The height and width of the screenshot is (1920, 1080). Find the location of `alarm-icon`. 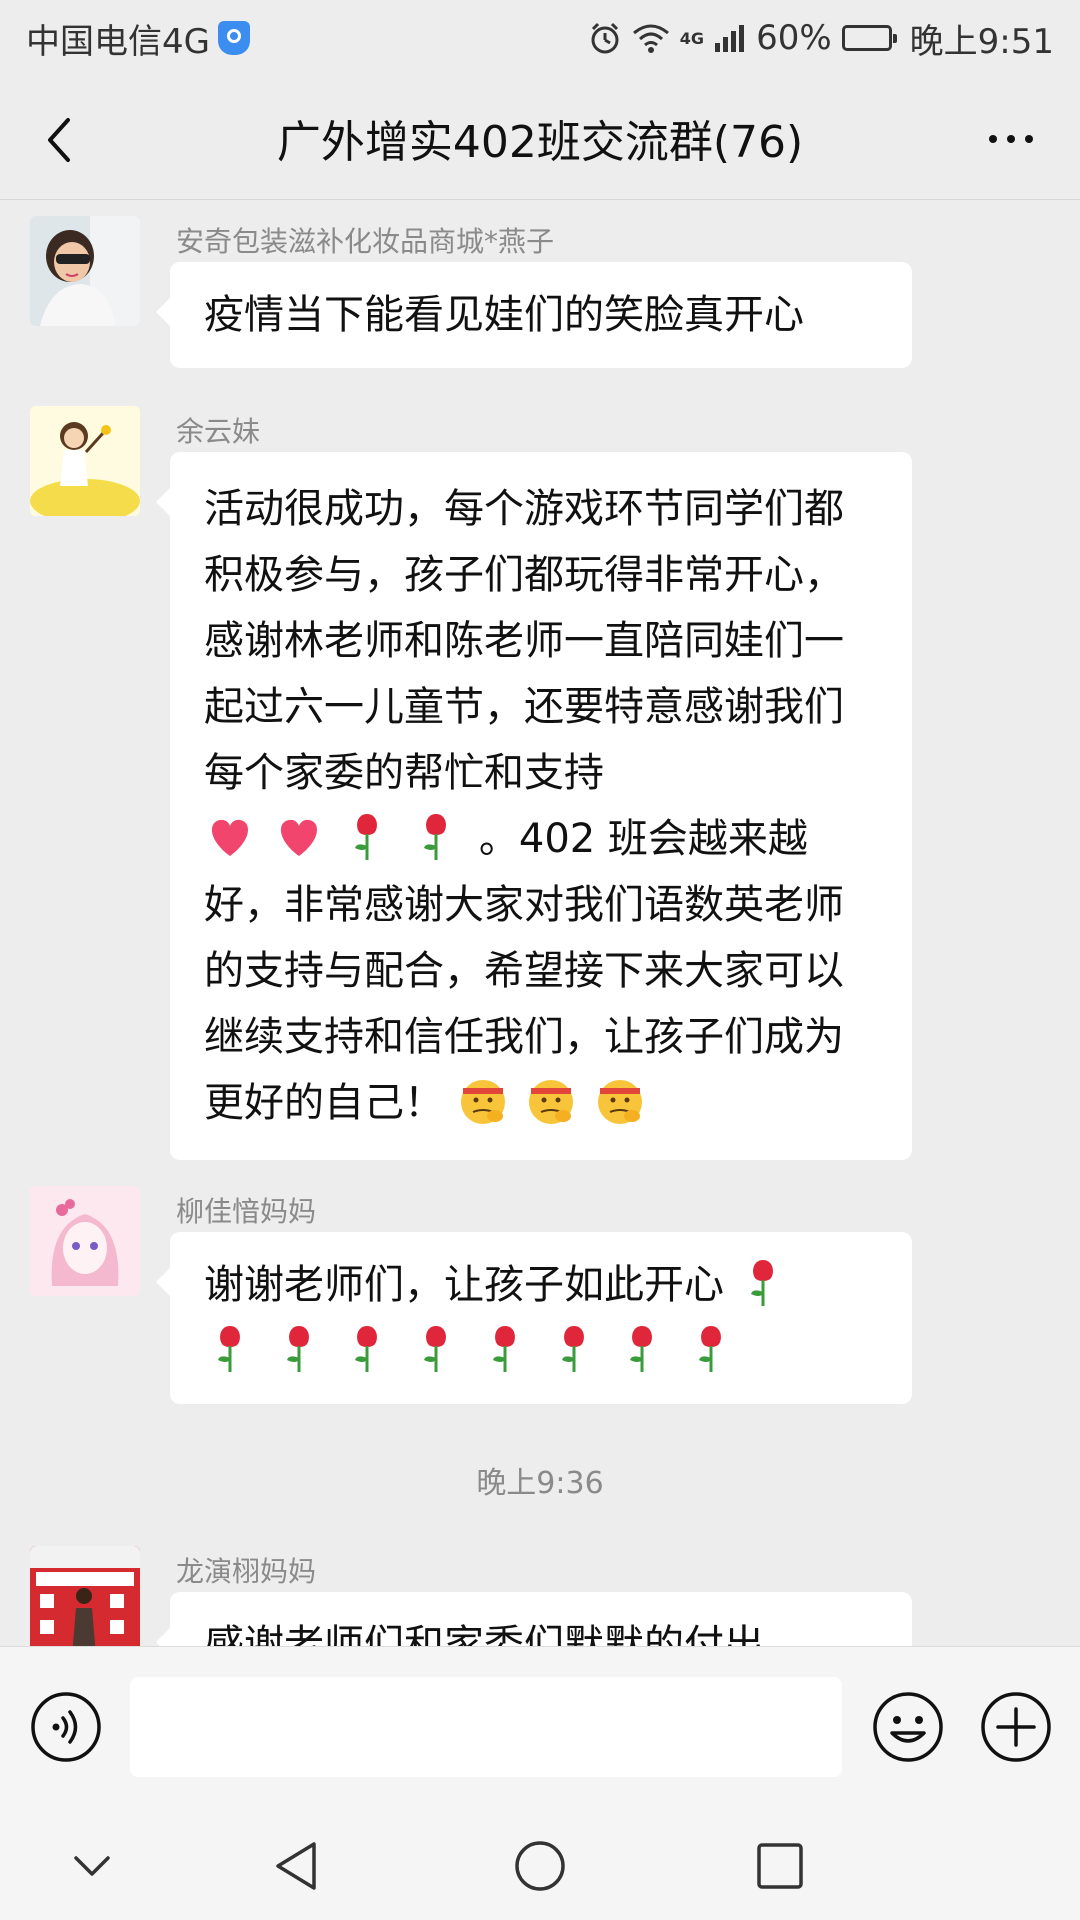

alarm-icon is located at coordinates (605, 38).